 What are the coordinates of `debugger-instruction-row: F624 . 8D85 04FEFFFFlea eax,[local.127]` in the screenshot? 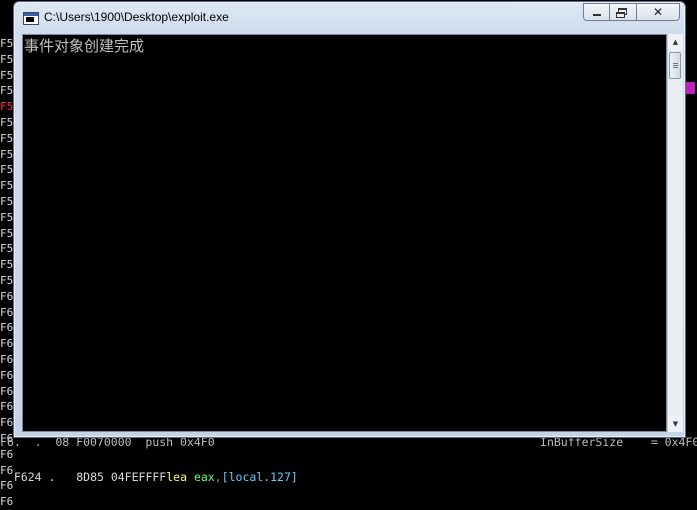 It's located at (348, 467).